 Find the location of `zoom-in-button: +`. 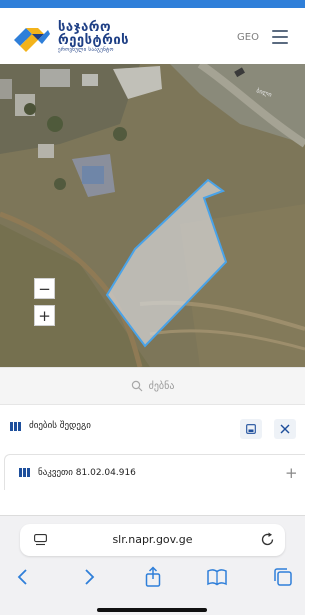

zoom-in-button: + is located at coordinates (44, 315).